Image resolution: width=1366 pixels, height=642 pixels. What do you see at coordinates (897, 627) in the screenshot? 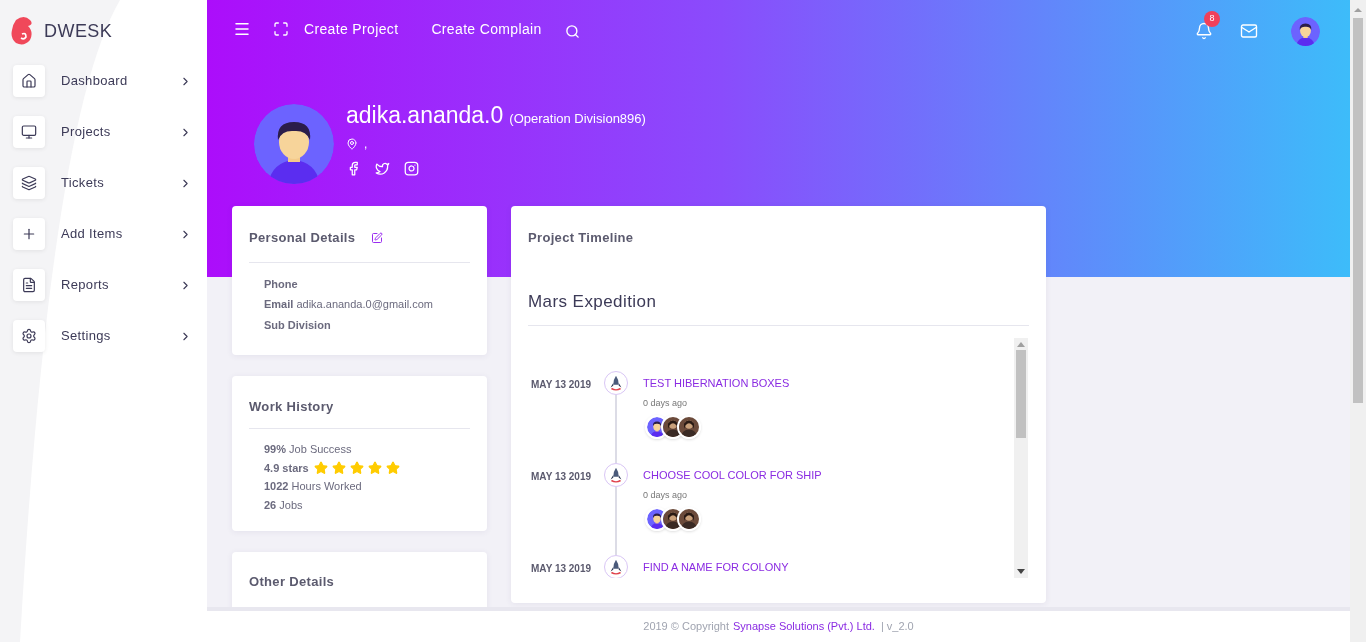
I see `version-text: | v_2.0` at bounding box center [897, 627].